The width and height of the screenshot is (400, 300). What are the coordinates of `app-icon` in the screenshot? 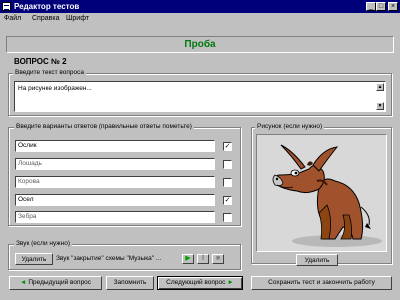 It's located at (6, 6).